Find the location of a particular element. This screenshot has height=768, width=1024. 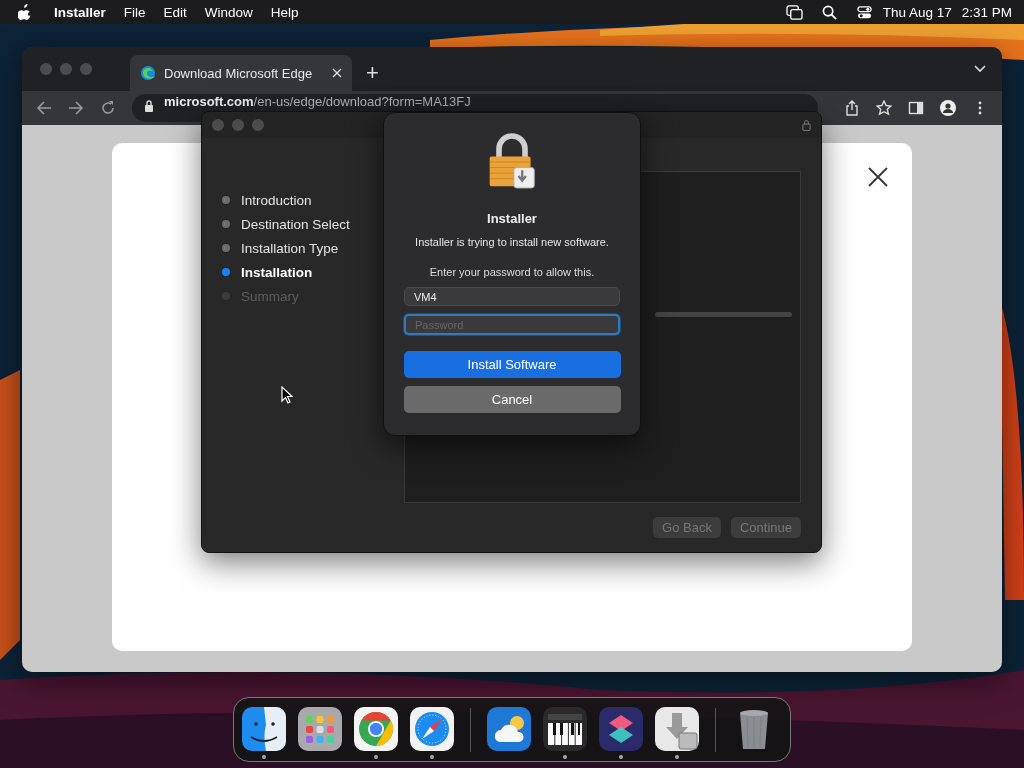

app-menu: Installer is located at coordinates (80, 12).